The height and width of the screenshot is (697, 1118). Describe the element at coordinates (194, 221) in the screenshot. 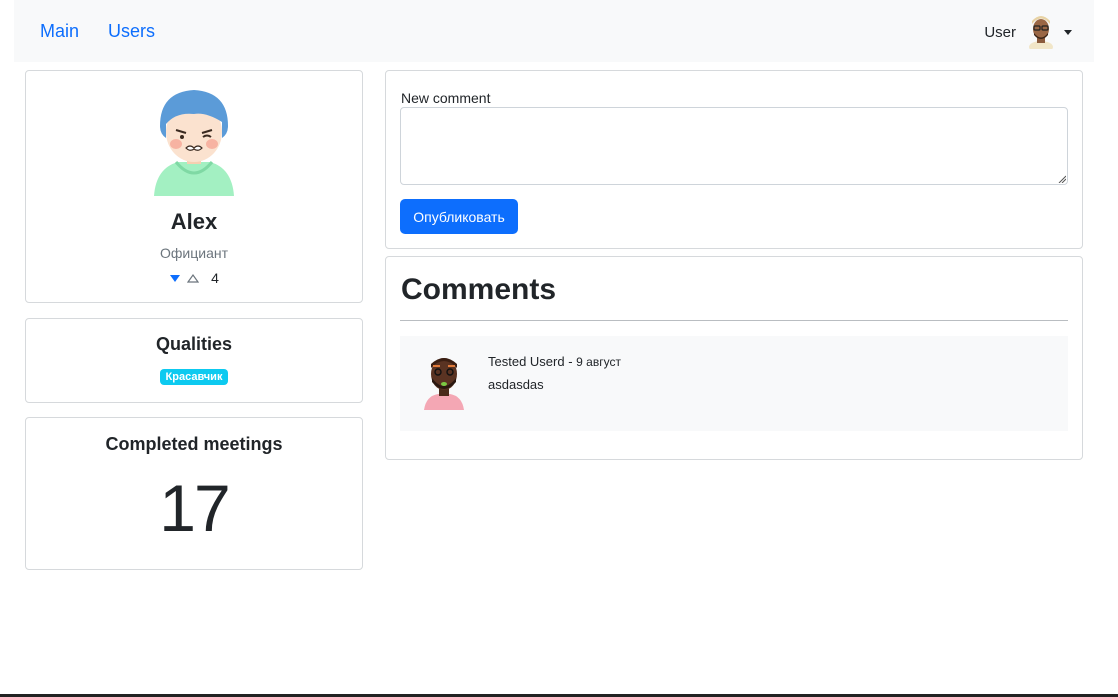

I see `profile-name: Alex` at that location.